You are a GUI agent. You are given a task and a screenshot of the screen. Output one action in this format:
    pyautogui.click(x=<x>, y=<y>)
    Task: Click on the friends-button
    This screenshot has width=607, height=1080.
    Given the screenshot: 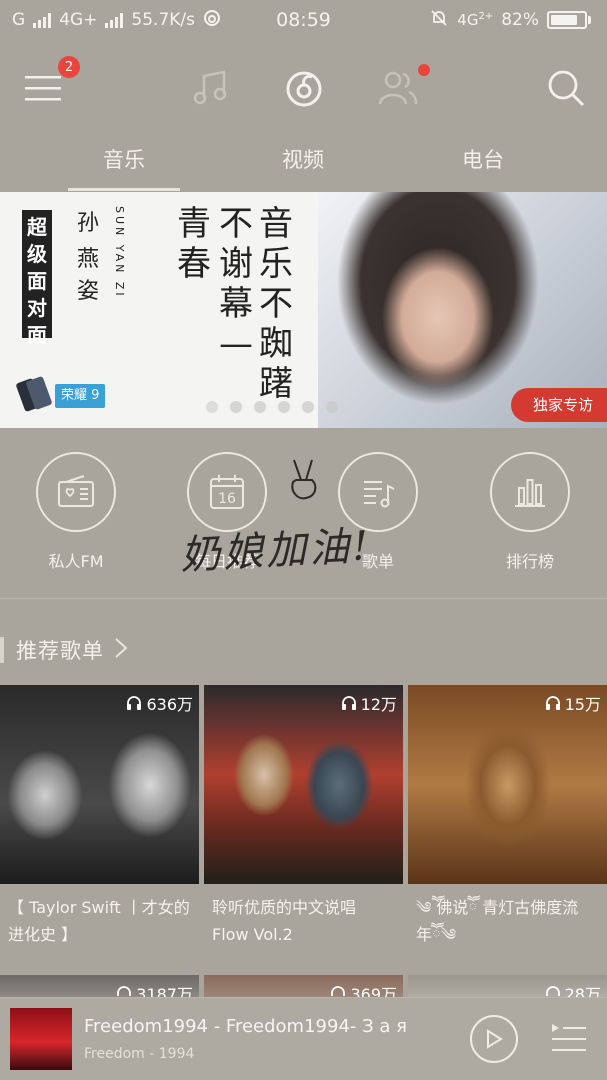 What is the action you would take?
    pyautogui.click(x=400, y=88)
    